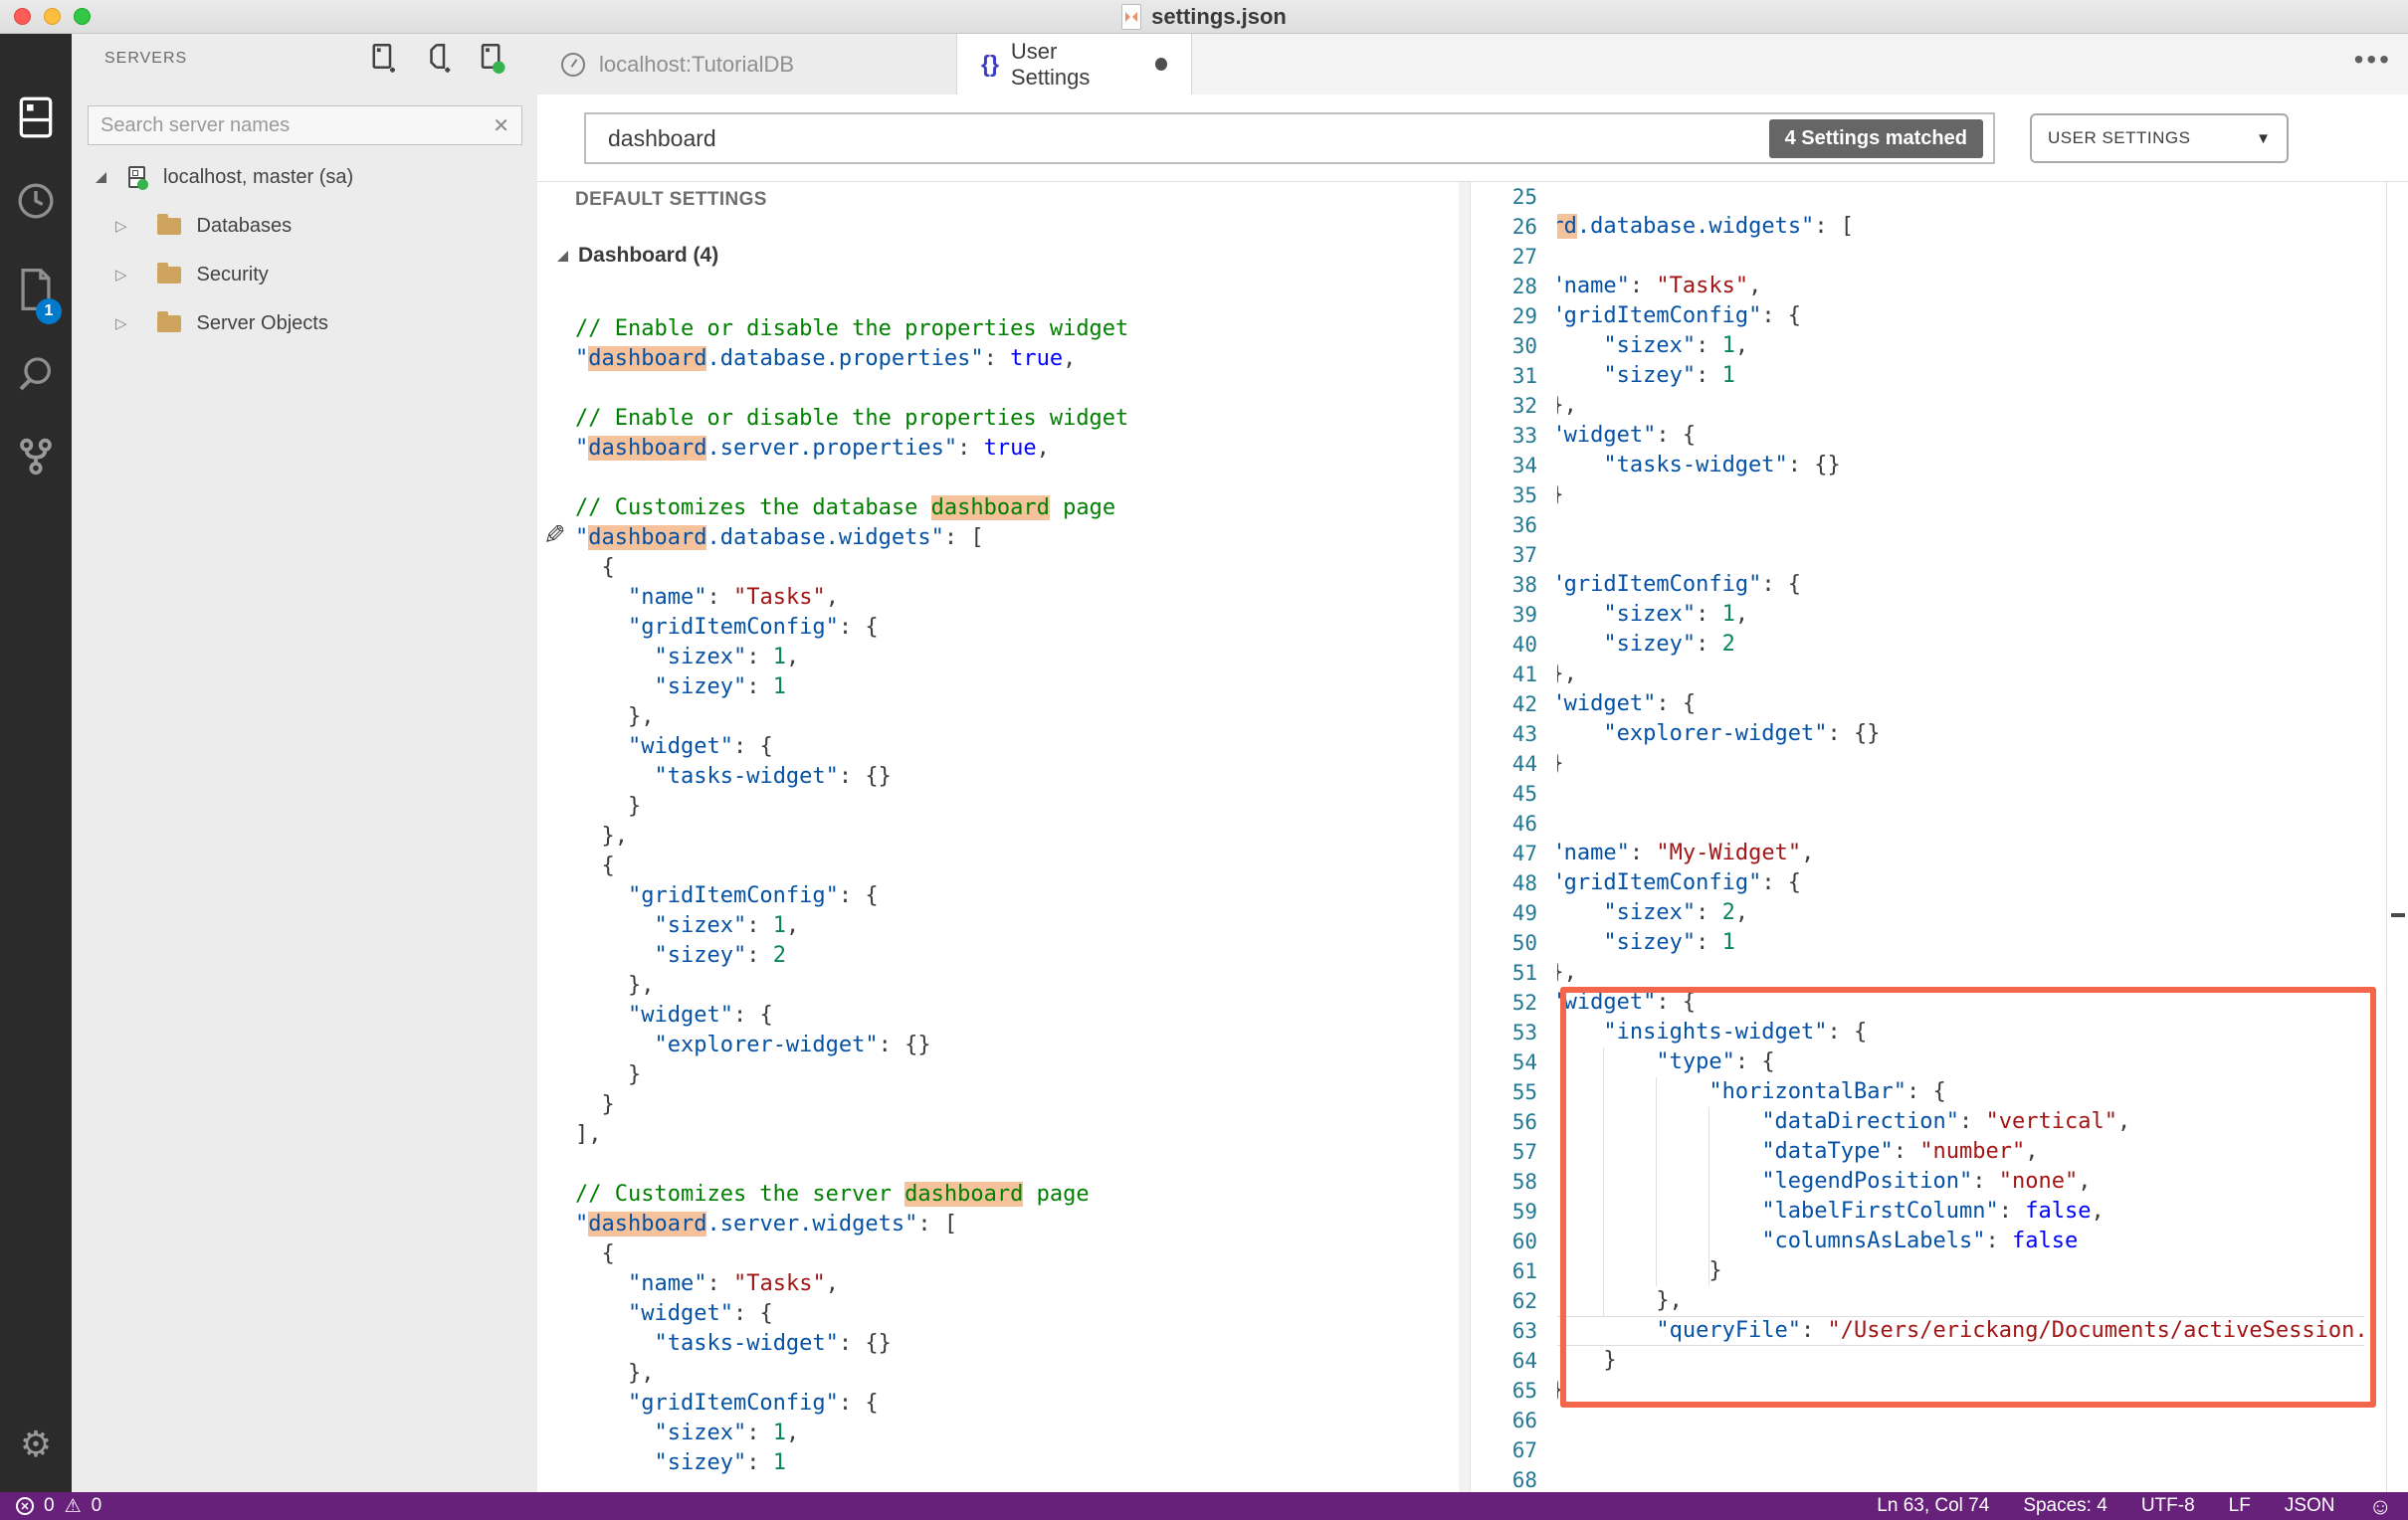 The width and height of the screenshot is (2408, 1520). I want to click on server-icon, so click(138, 178).